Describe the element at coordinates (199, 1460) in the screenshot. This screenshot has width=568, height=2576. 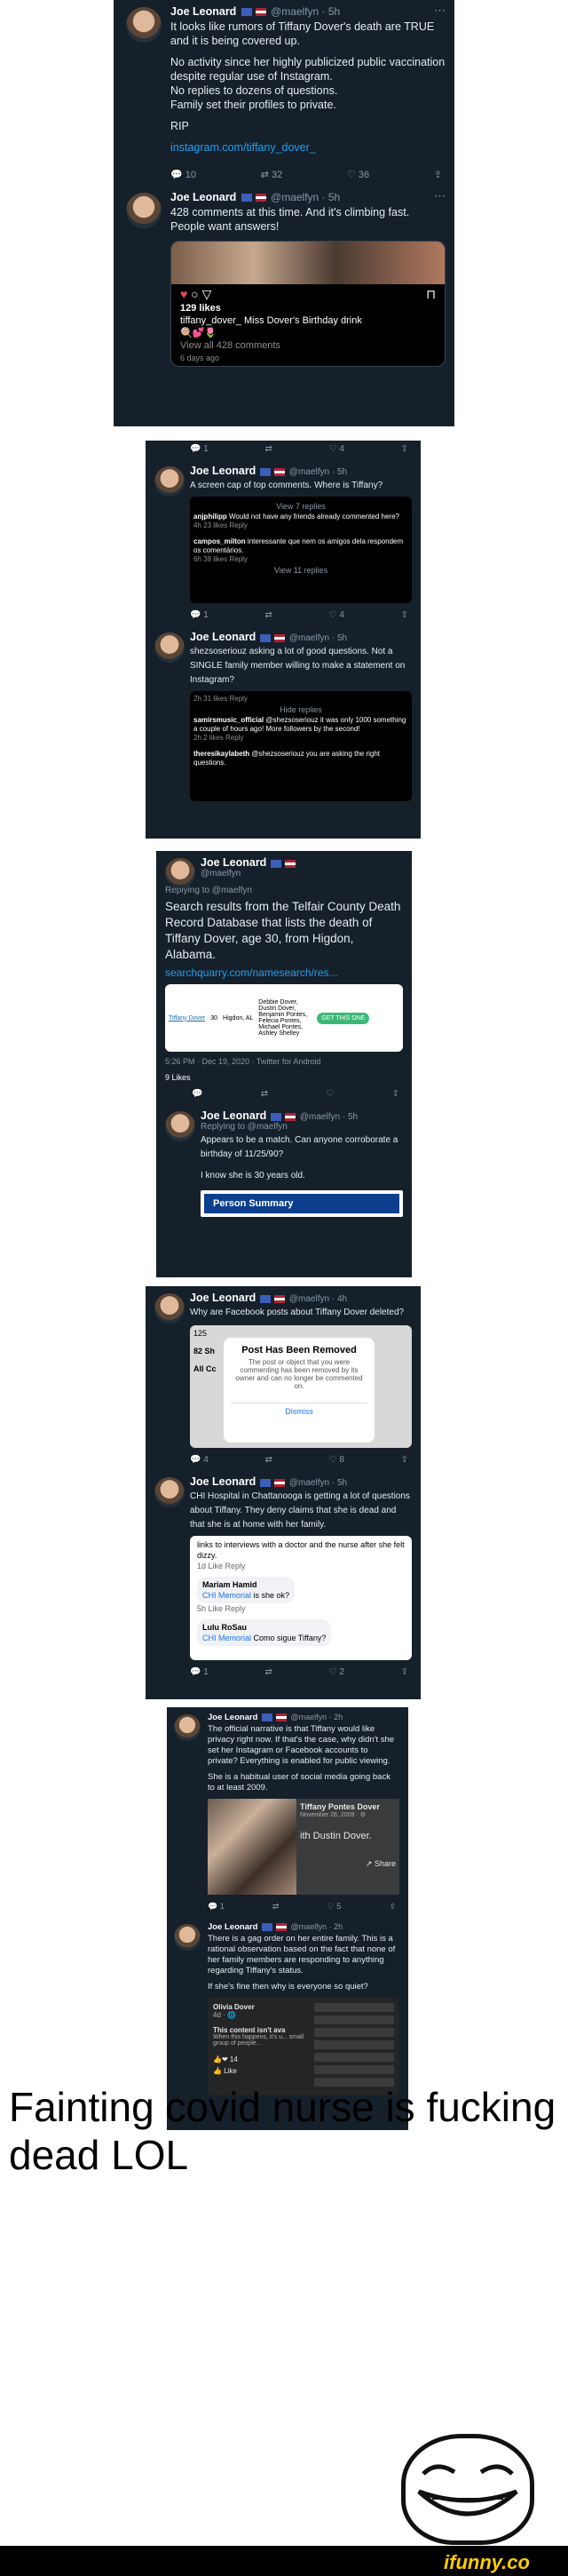
I see `reply-button: 💬 4` at that location.